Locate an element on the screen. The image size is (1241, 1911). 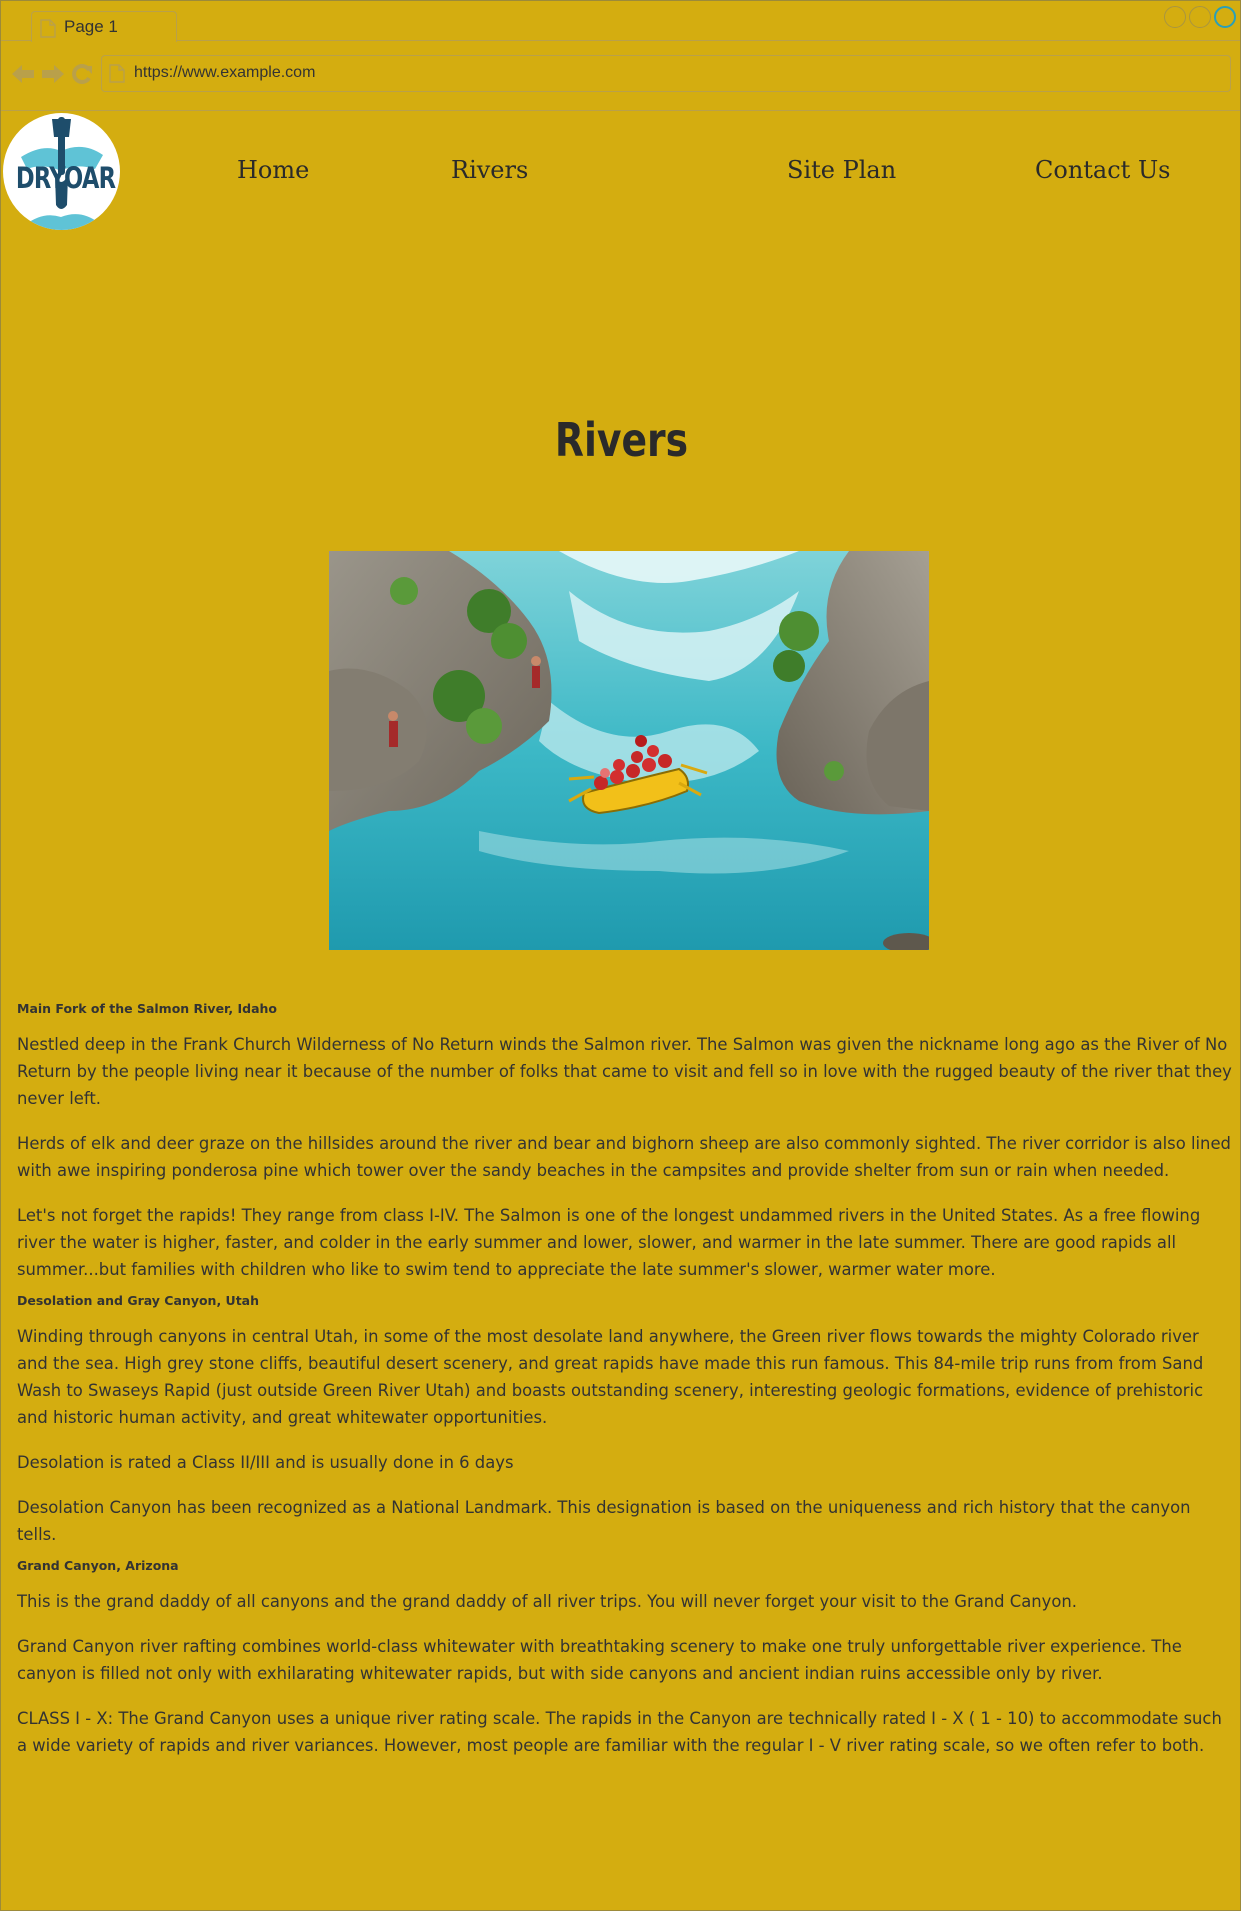
url-input: https://www.example.com is located at coordinates (666, 73).